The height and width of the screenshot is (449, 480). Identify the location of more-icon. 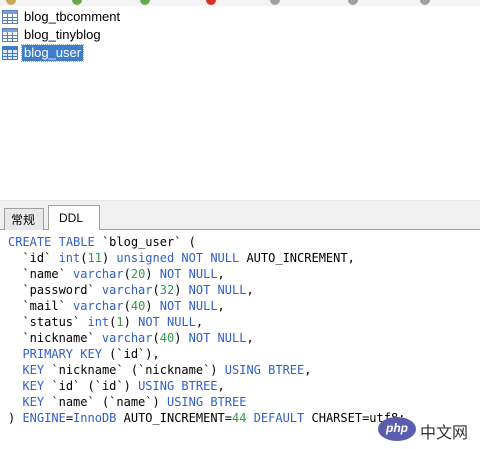
(425, 2).